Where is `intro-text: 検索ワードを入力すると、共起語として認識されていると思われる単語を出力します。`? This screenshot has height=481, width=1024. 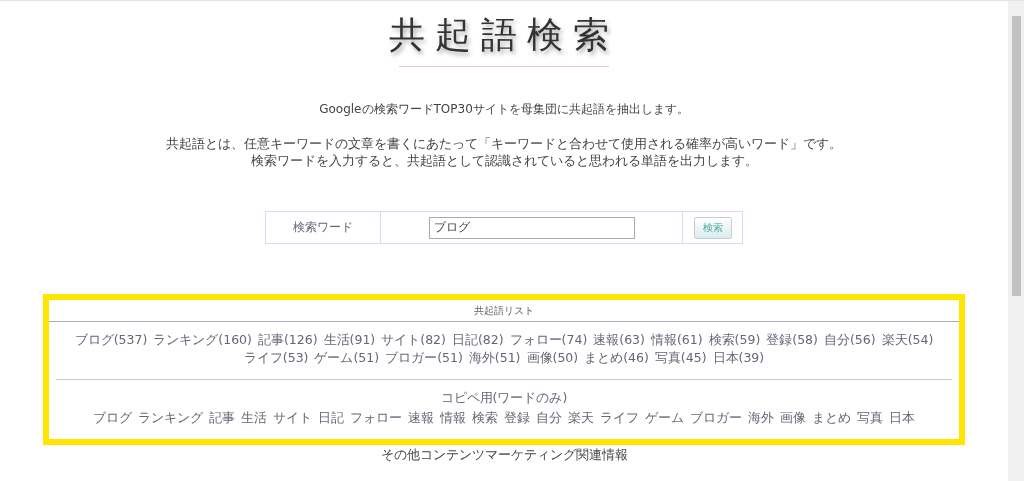
intro-text: 検索ワードを入力すると、共起語として認識されていると思われる単語を出力します。 is located at coordinates (504, 160).